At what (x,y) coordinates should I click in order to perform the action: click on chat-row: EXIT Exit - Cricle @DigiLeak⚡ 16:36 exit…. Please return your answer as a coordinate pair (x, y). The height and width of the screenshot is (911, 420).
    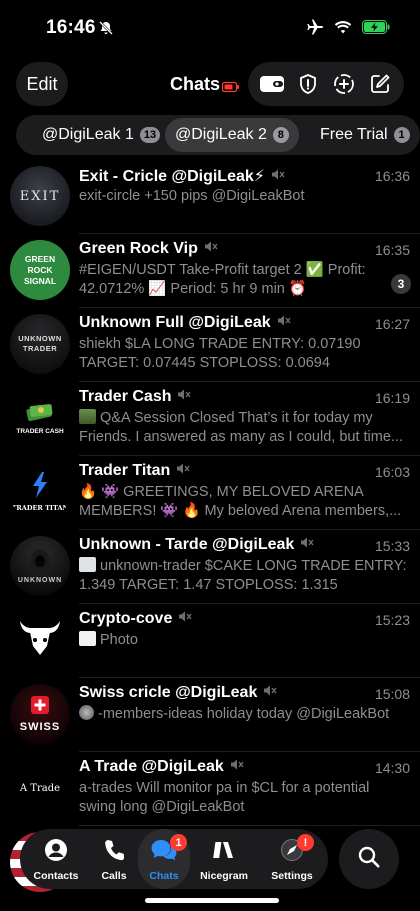
    Looking at the image, I should click on (210, 197).